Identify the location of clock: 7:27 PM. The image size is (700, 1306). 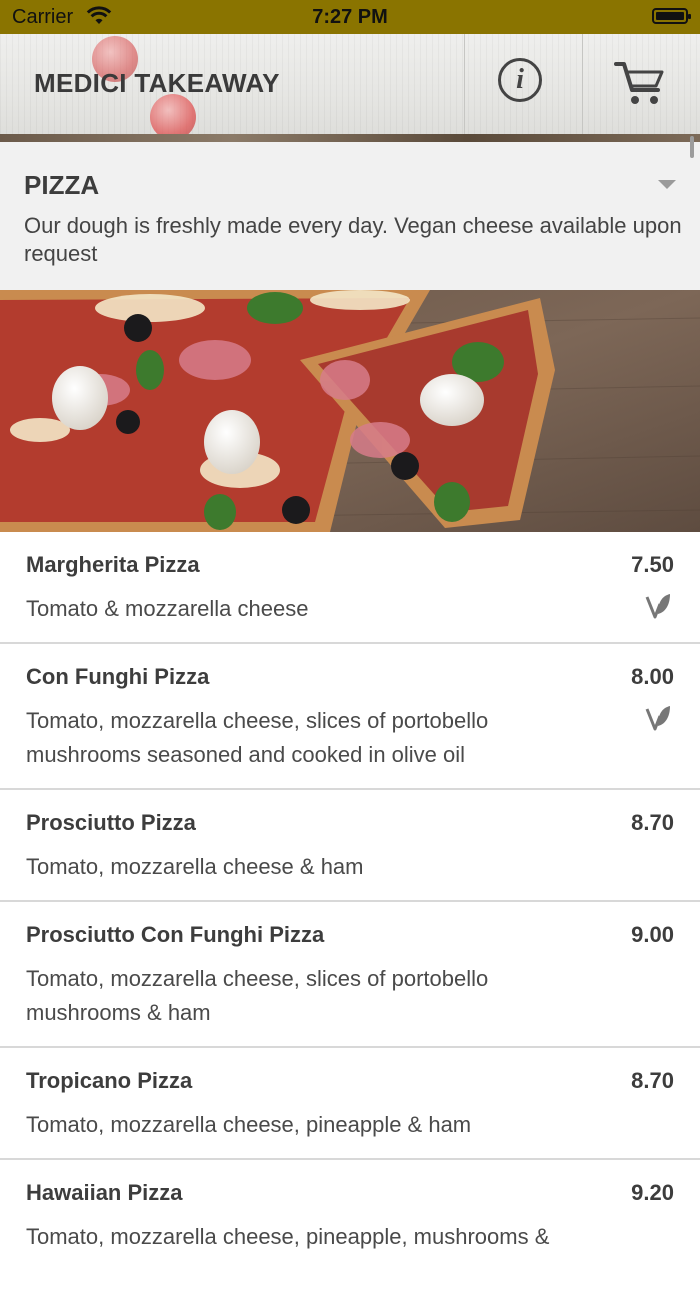
(350, 17).